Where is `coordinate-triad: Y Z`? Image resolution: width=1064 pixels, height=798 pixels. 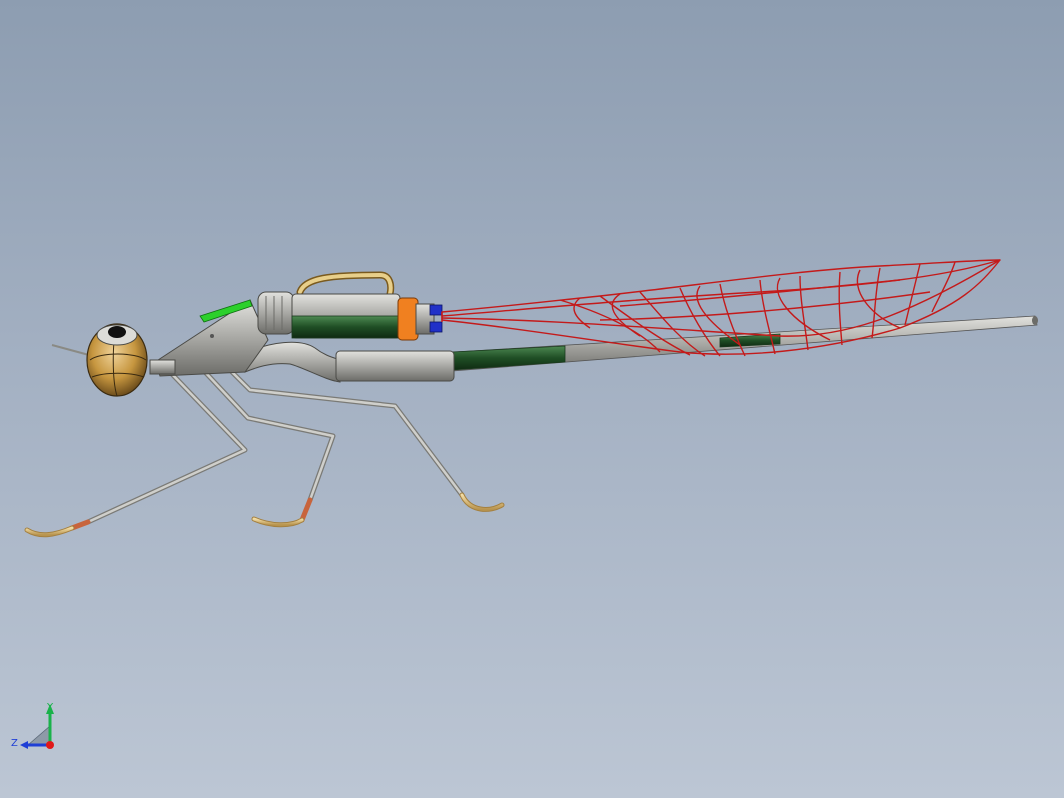 coordinate-triad: Y Z is located at coordinates (32, 725).